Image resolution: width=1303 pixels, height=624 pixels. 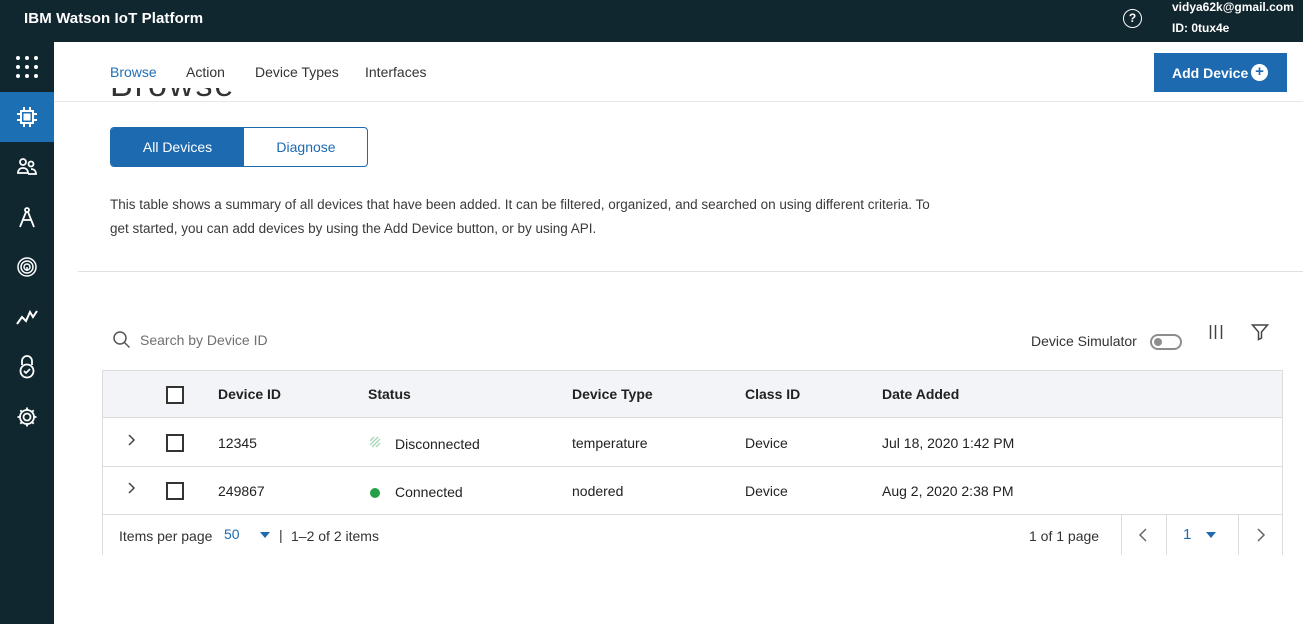 What do you see at coordinates (27, 167) in the screenshot?
I see `members-icon` at bounding box center [27, 167].